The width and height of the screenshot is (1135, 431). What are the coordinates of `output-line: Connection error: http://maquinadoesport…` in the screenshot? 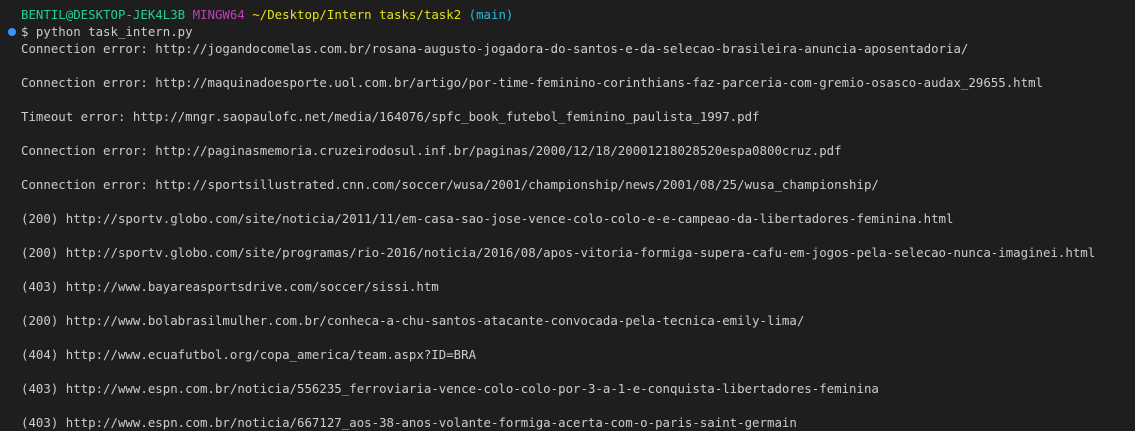 It's located at (532, 82).